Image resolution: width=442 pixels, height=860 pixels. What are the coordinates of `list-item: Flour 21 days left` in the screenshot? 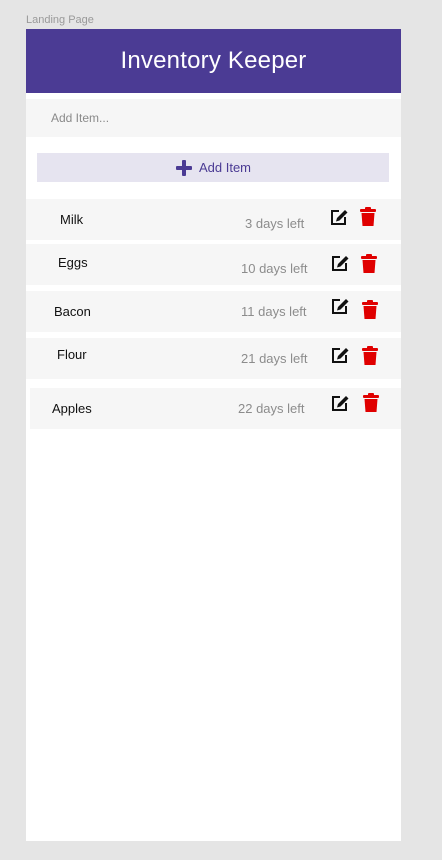 It's located at (213, 358).